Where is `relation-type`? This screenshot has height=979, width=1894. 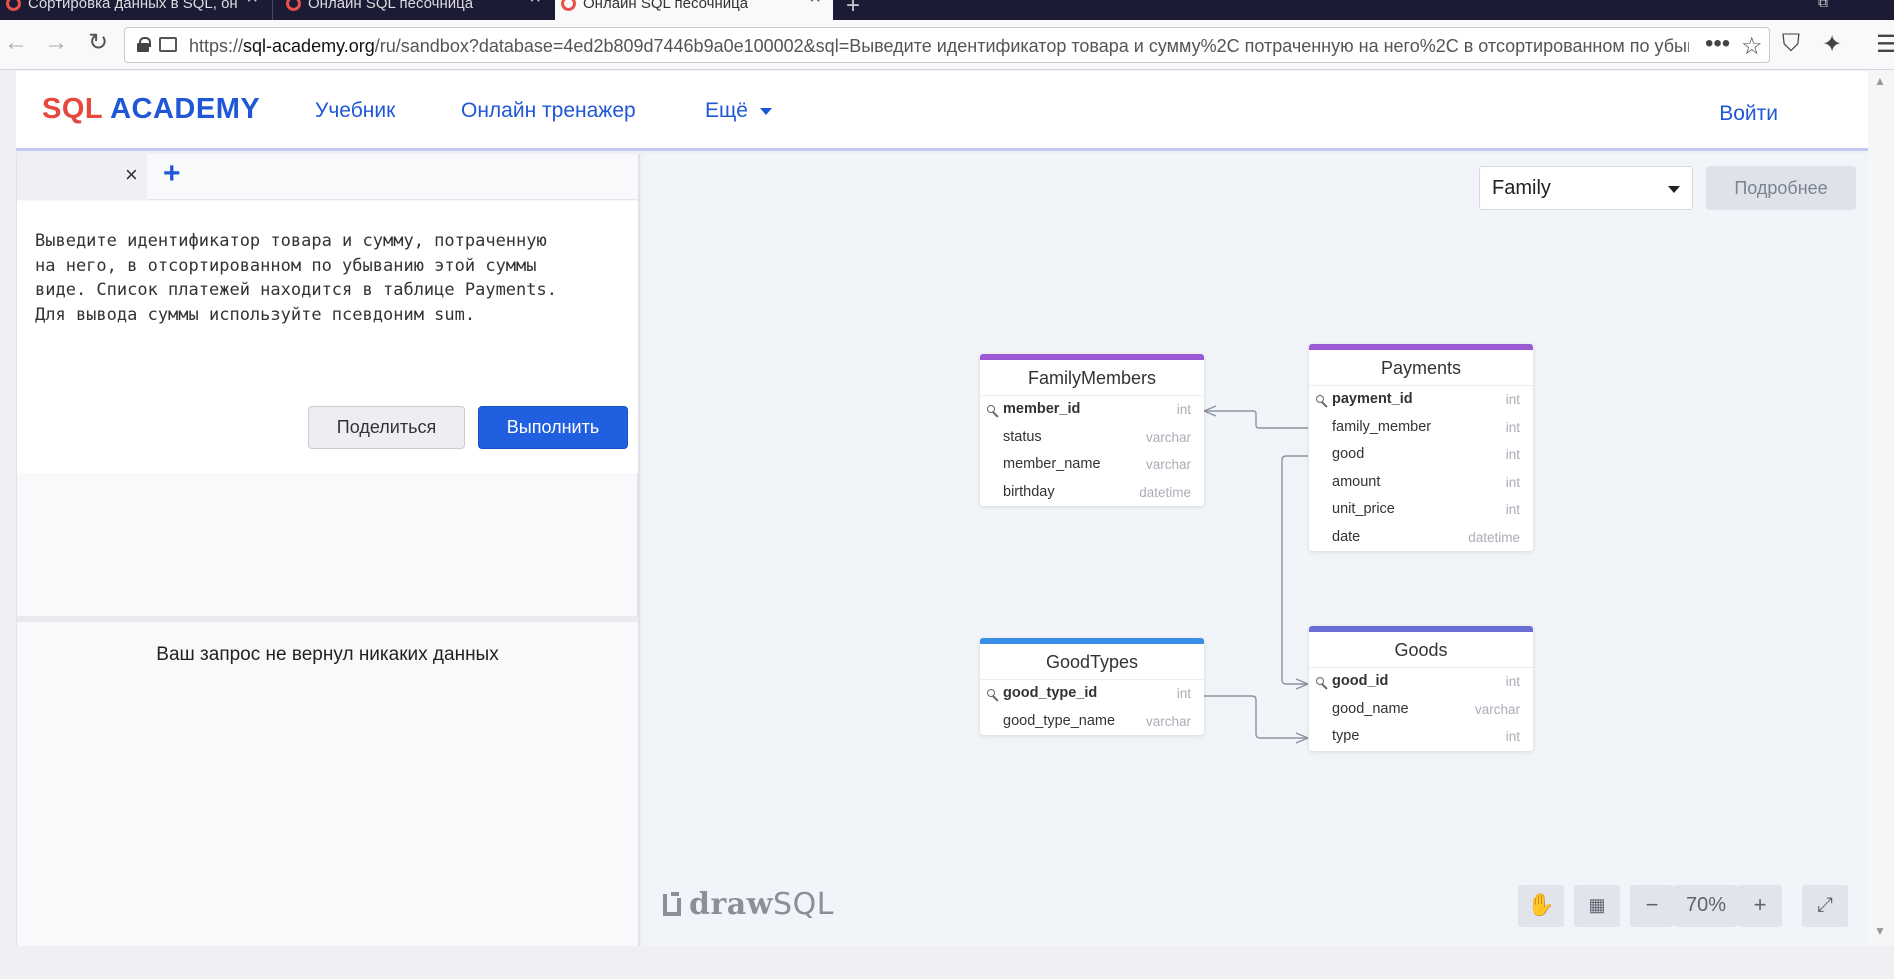
relation-type is located at coordinates (1256, 717).